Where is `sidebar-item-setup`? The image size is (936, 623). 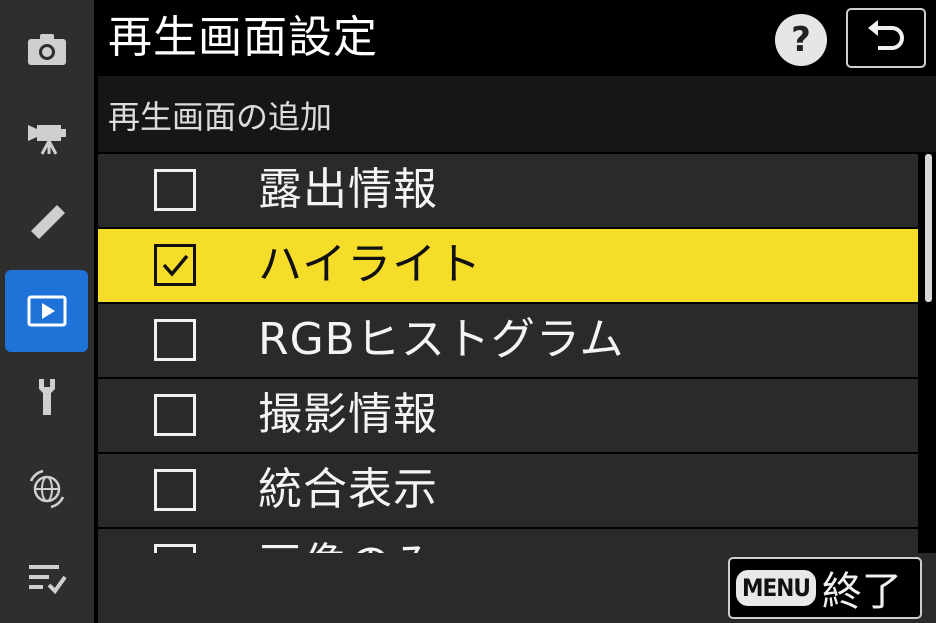 sidebar-item-setup is located at coordinates (46, 397).